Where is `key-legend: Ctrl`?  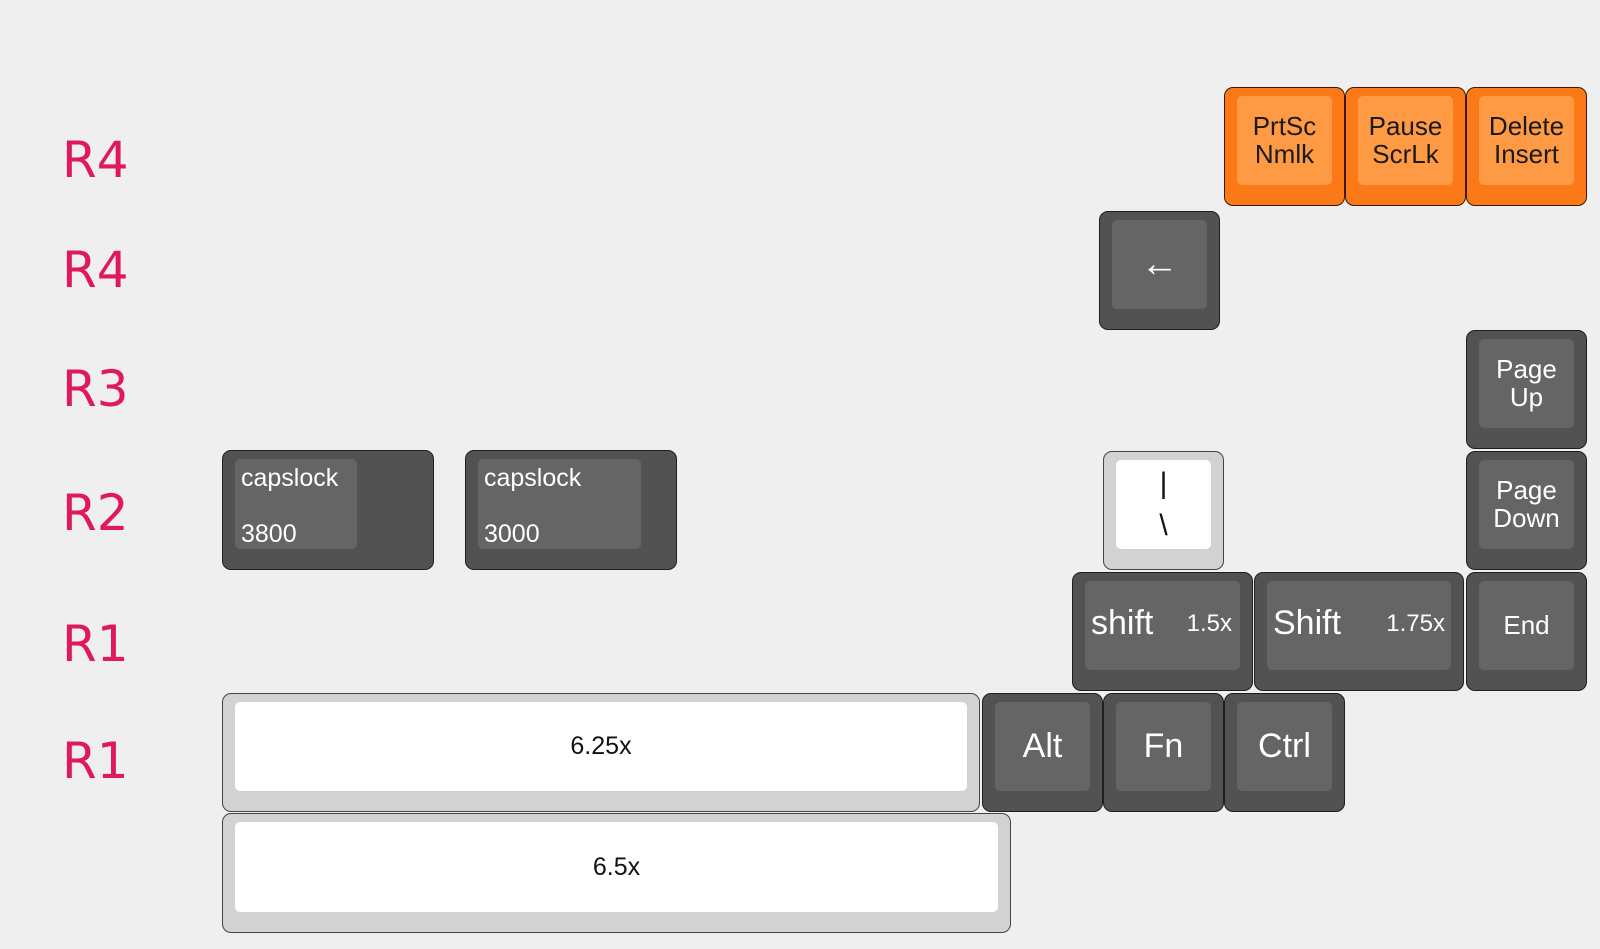 key-legend: Ctrl is located at coordinates (1284, 745).